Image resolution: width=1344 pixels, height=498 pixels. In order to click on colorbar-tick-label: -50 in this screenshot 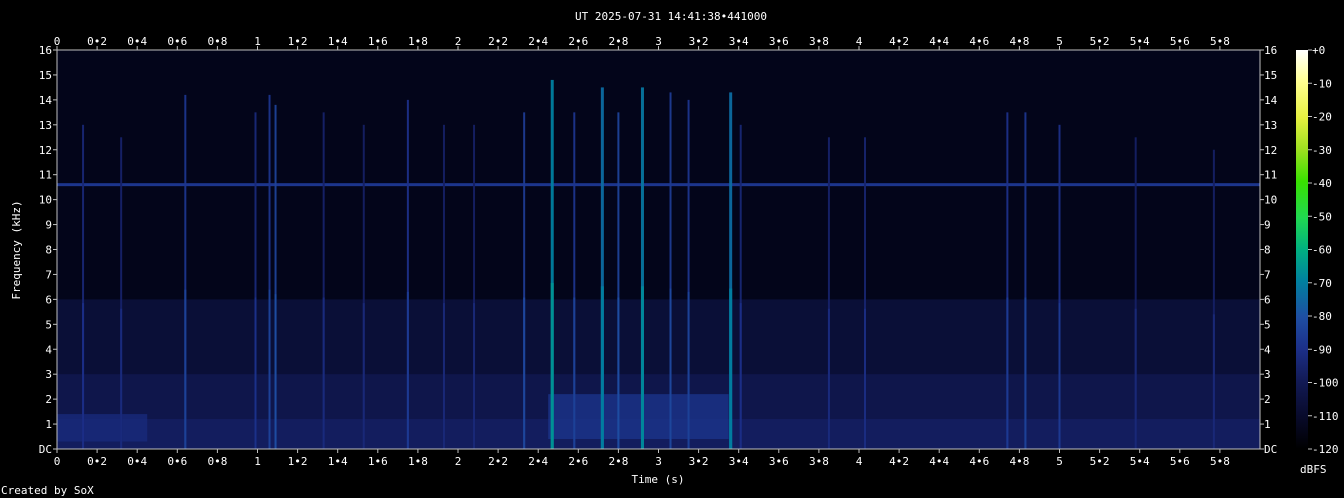, I will do `click(1322, 216)`.